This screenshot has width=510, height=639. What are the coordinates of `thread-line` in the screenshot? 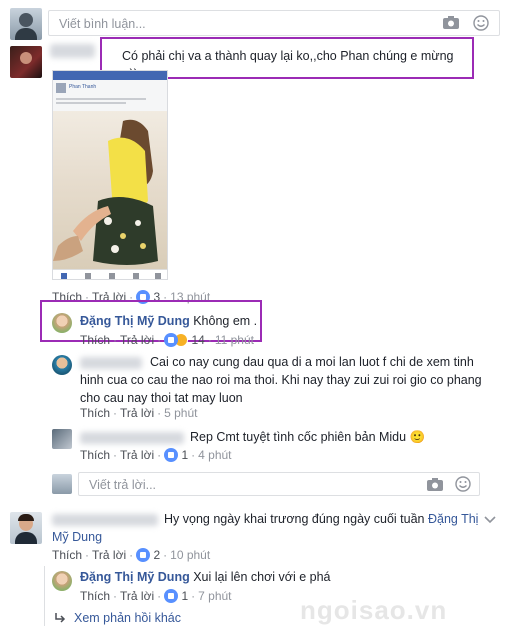 It's located at (44, 596).